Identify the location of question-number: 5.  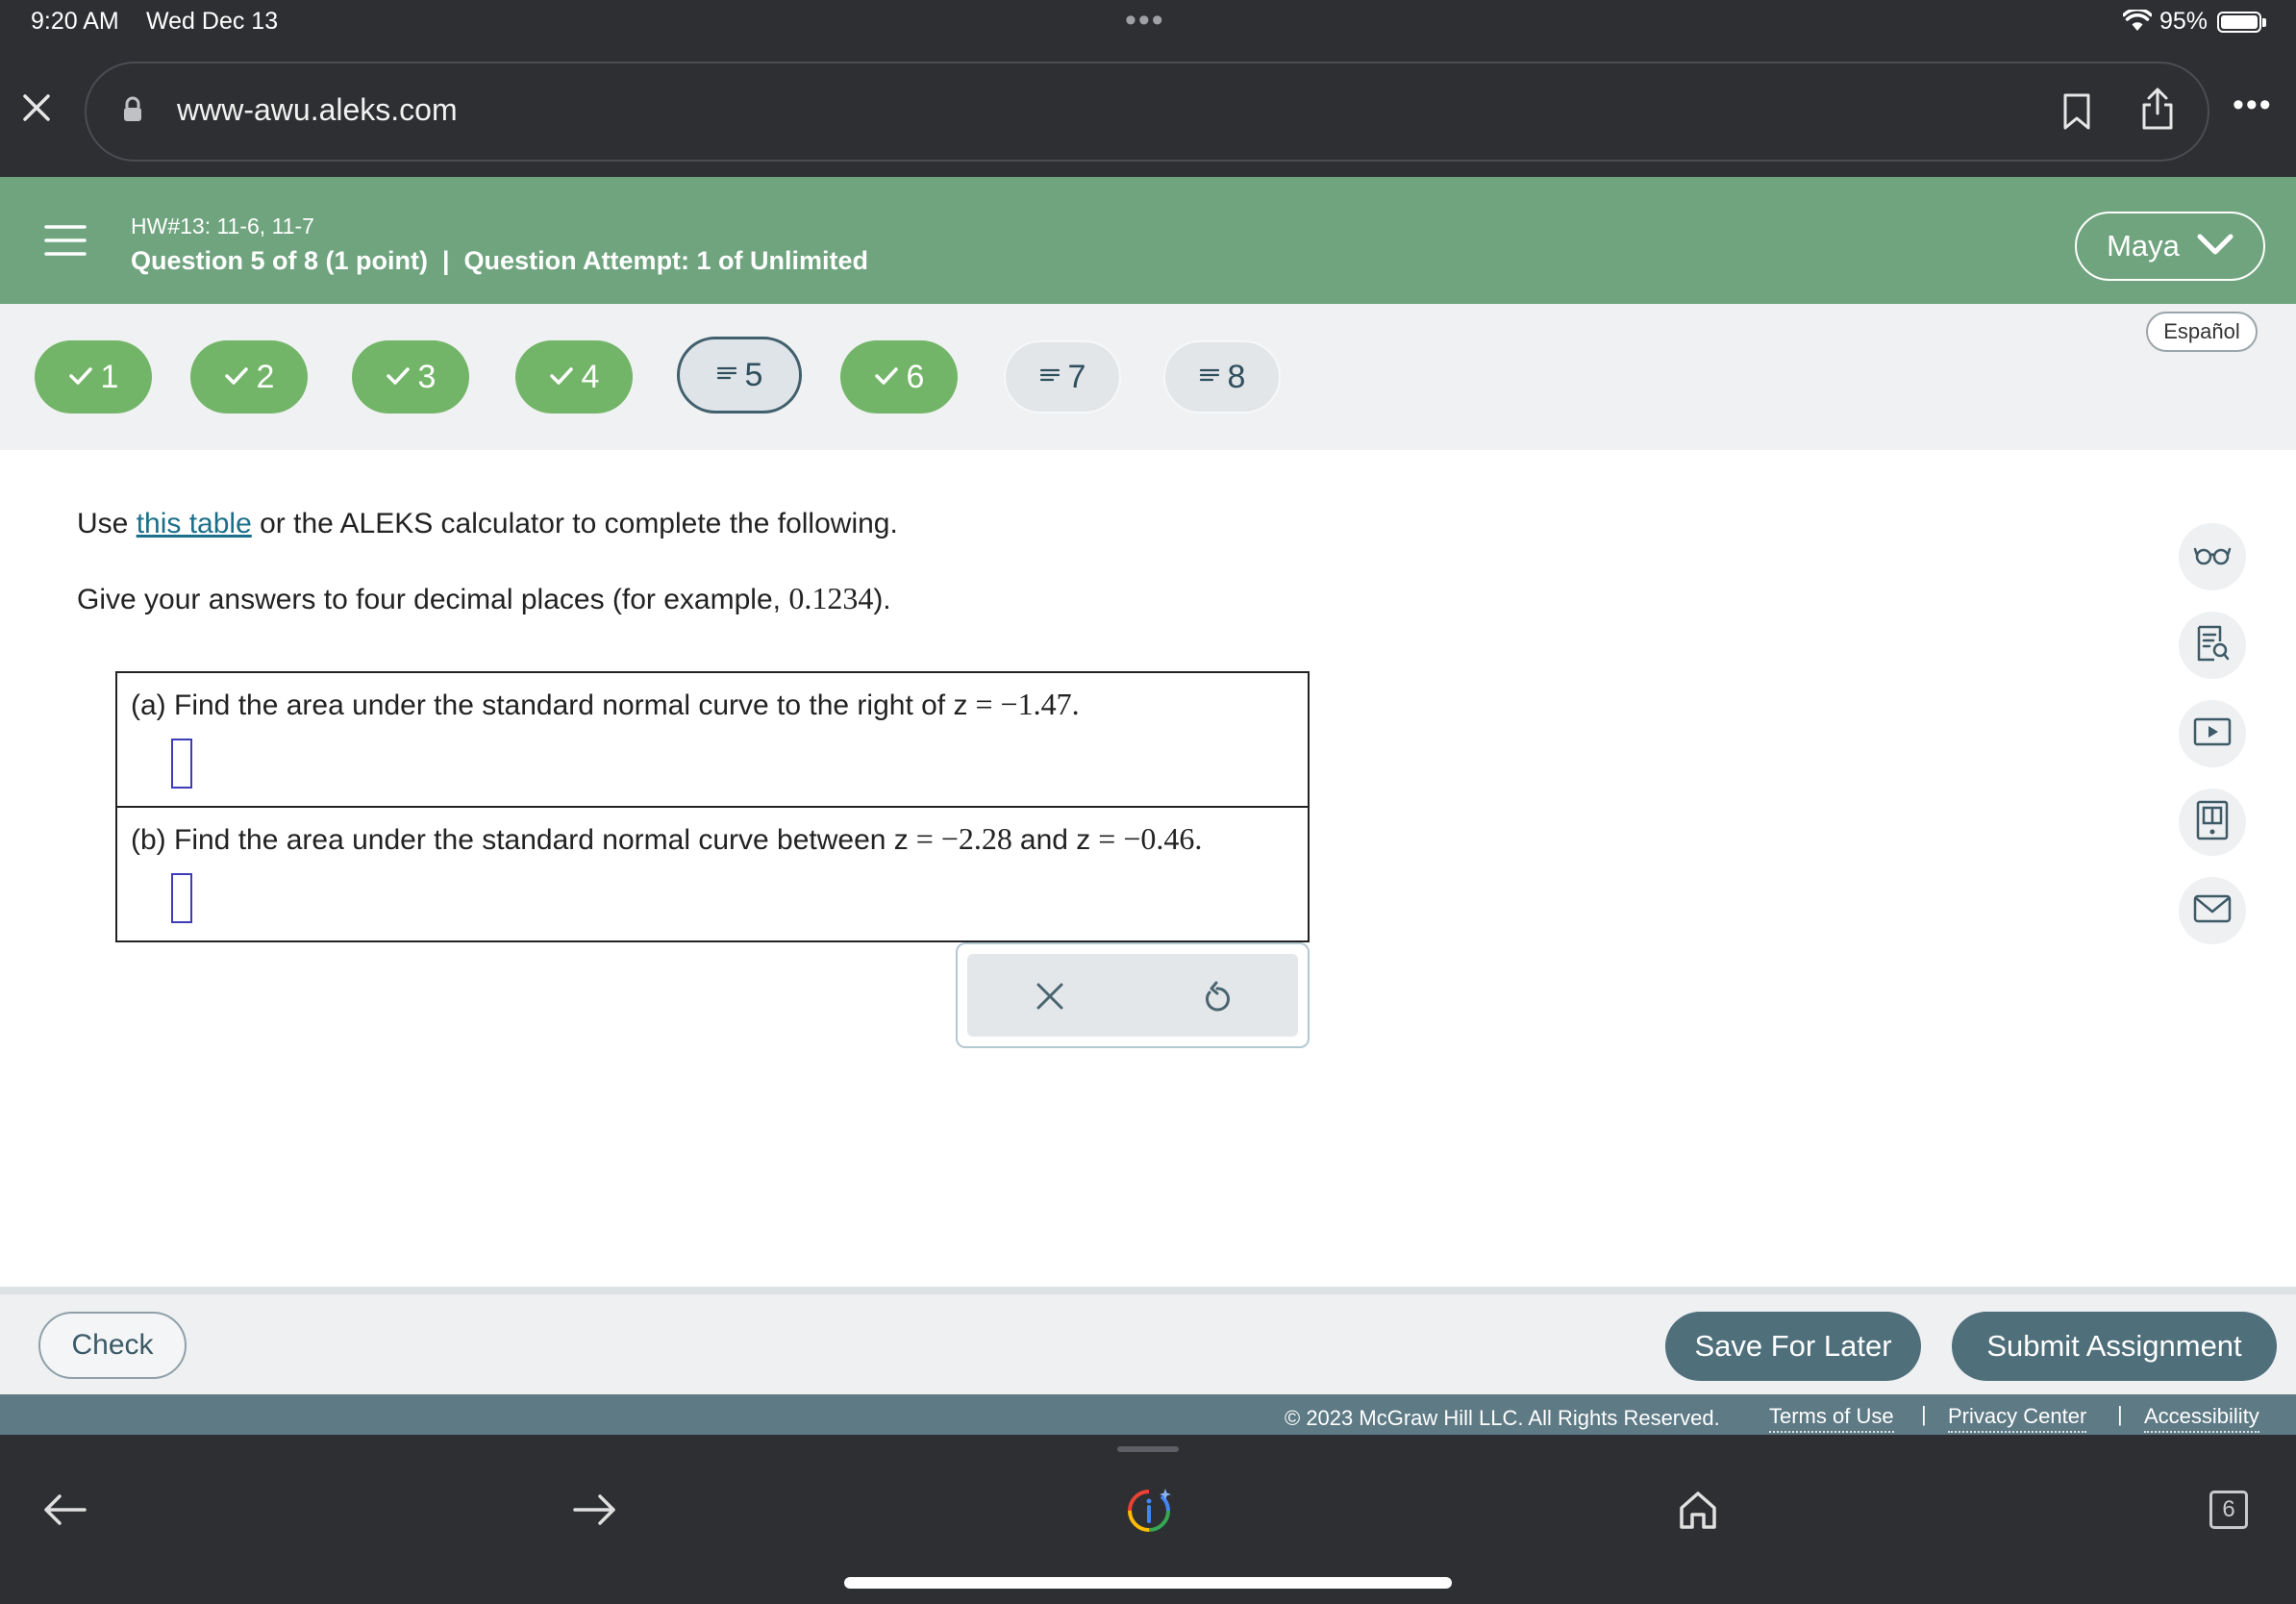
(753, 374).